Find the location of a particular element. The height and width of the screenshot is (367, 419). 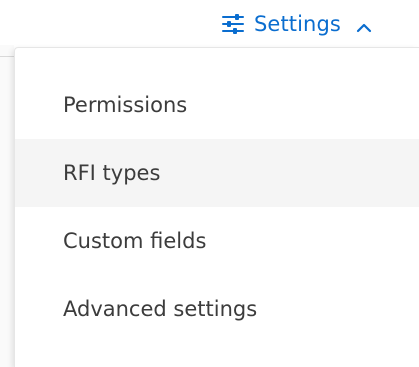

menu-item-label: Advanced settings is located at coordinates (160, 309).